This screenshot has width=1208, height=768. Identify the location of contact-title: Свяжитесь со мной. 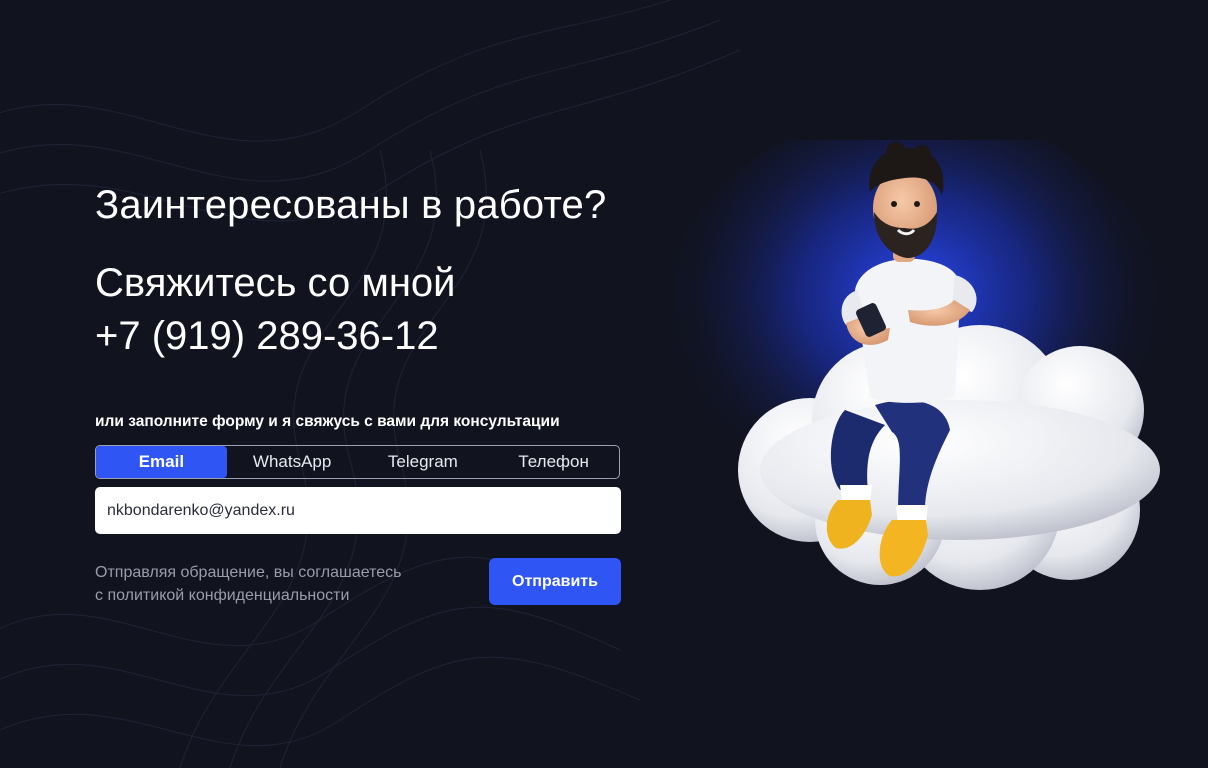
(275, 283).